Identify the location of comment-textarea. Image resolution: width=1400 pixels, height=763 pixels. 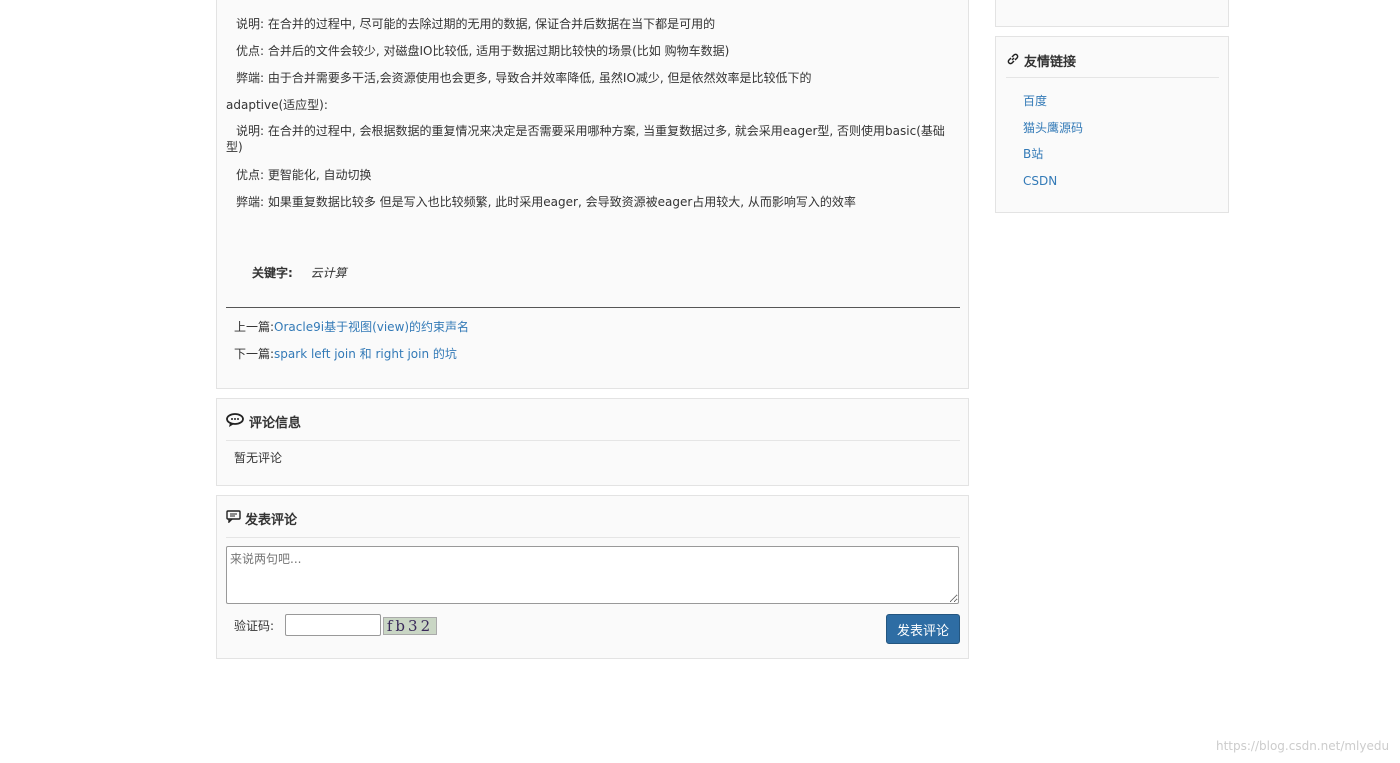
(592, 575).